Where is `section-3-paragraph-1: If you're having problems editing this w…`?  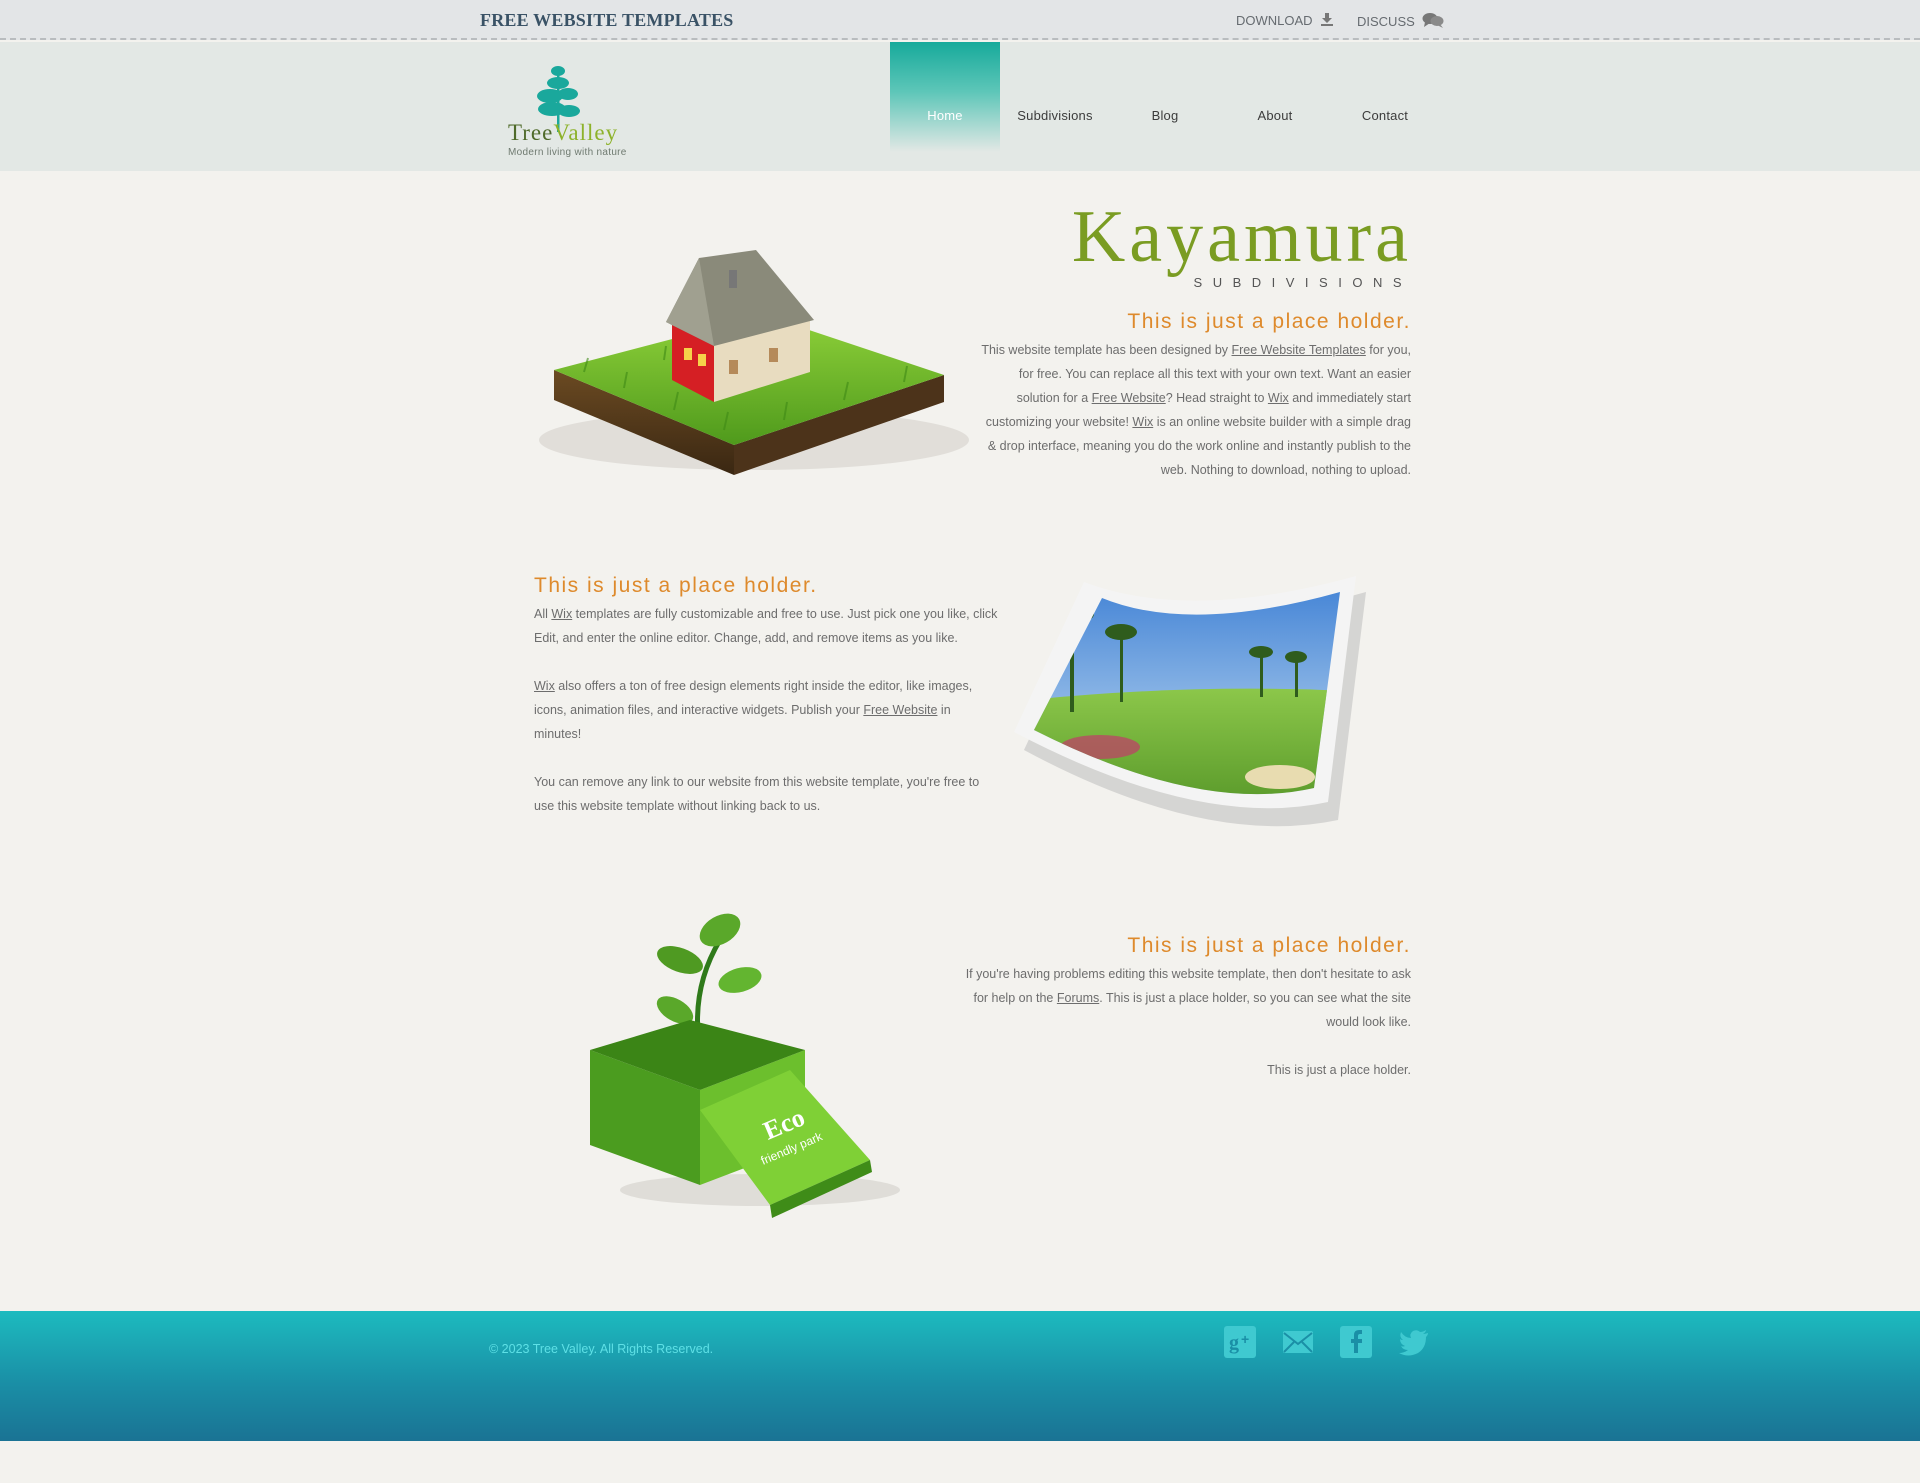
section-3-paragraph-1: If you're having problems editing this w… is located at coordinates (1185, 998).